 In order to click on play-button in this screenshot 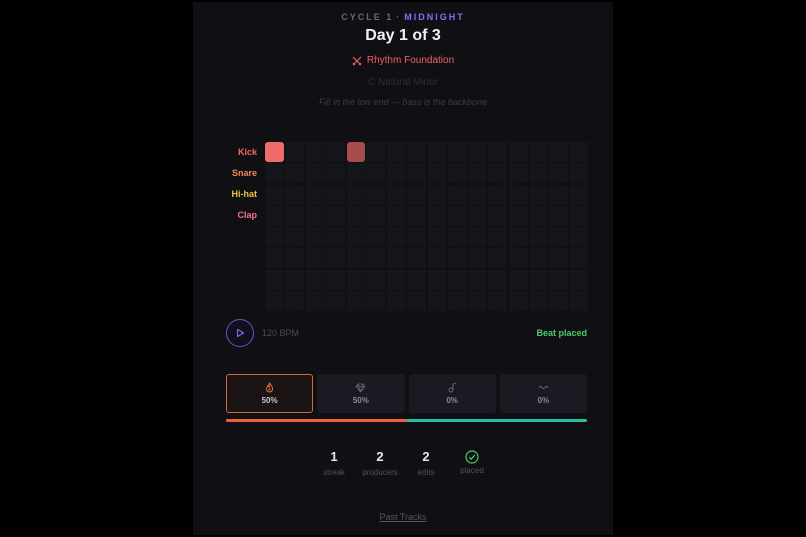, I will do `click(240, 333)`.